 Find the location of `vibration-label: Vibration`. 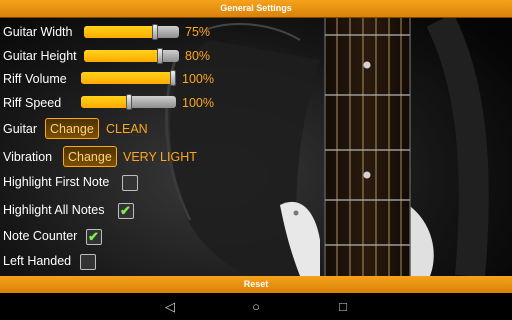

vibration-label: Vibration is located at coordinates (28, 157).